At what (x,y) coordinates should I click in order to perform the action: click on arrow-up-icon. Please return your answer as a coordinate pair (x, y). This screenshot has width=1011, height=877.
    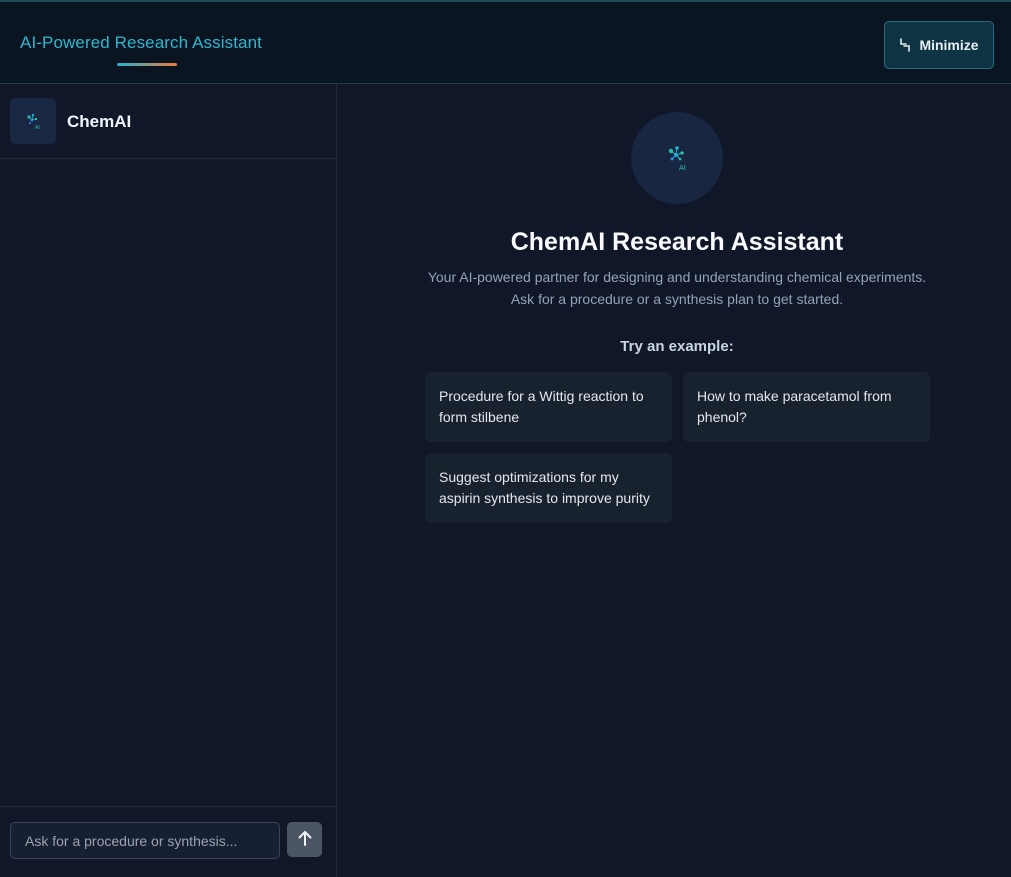
    Looking at the image, I should click on (305, 839).